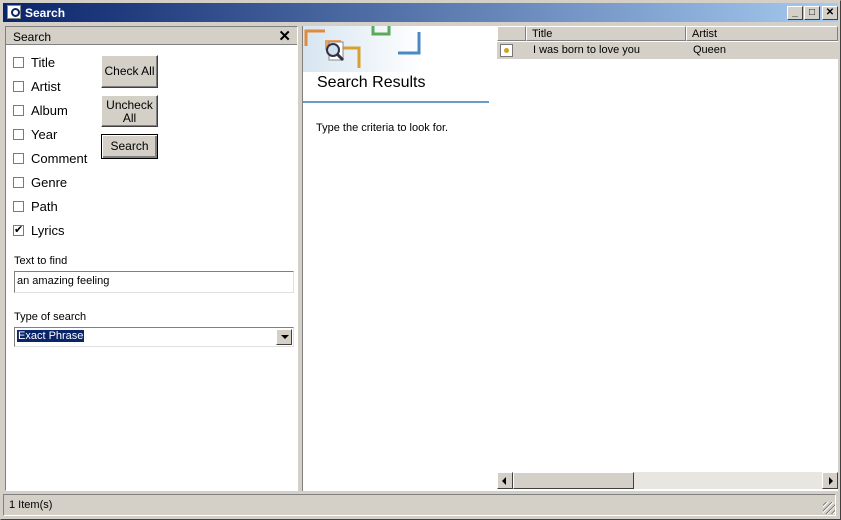 The width and height of the screenshot is (841, 520). What do you see at coordinates (606, 33) in the screenshot?
I see `column-header-title: Title` at bounding box center [606, 33].